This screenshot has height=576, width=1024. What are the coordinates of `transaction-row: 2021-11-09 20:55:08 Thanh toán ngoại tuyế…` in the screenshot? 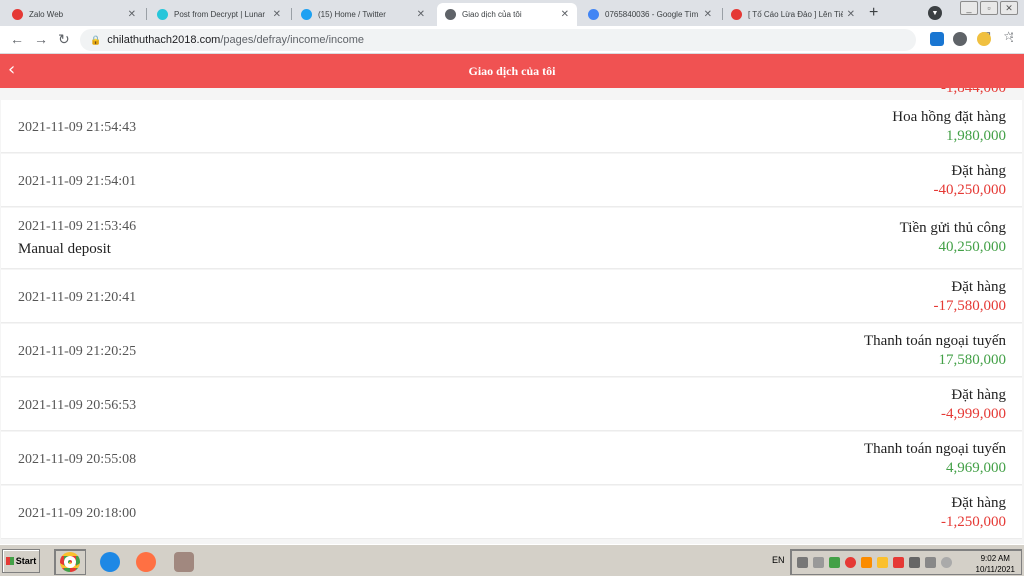 It's located at (511, 458).